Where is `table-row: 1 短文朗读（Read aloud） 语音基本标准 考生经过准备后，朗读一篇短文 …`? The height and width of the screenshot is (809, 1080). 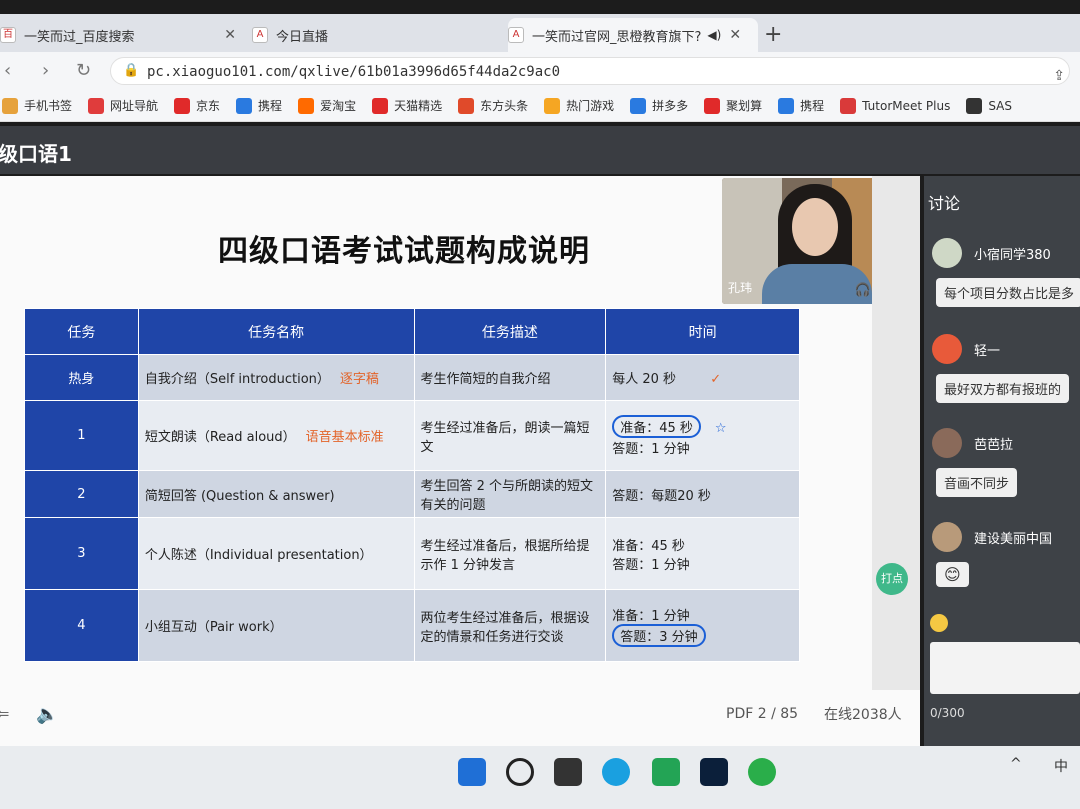 table-row: 1 短文朗读（Read aloud） 语音基本标准 考生经过准备后，朗读一篇短文 … is located at coordinates (412, 435).